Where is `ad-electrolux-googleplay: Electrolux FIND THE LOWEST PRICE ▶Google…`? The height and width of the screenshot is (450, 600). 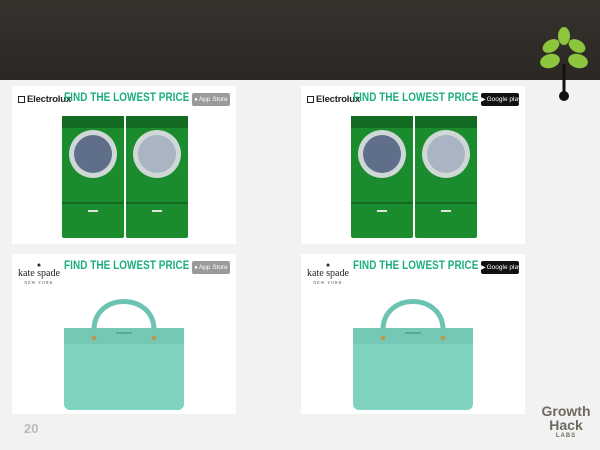
ad-electrolux-googleplay: Electrolux FIND THE LOWEST PRICE ▶Google… is located at coordinates (413, 165).